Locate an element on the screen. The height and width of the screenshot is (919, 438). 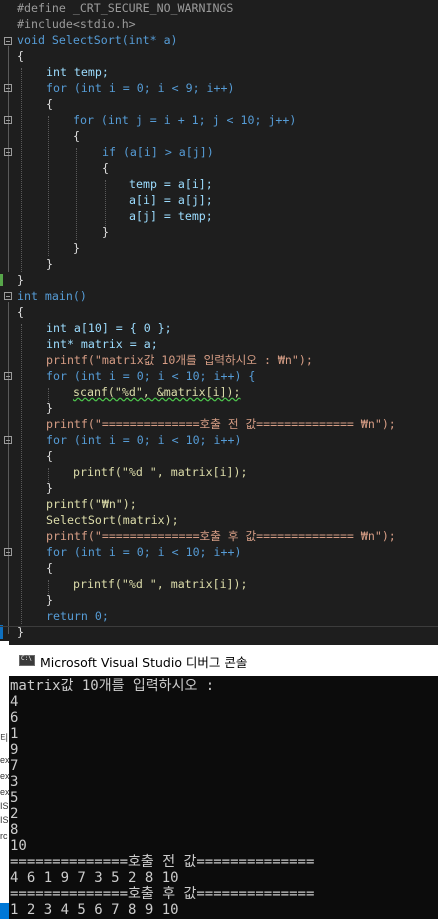
preprocessor-include: #include<stdio.h> is located at coordinates (76, 24).